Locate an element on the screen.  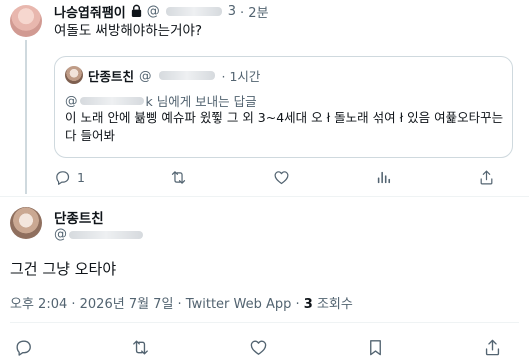
main-handle-row: @ is located at coordinates (99, 234).